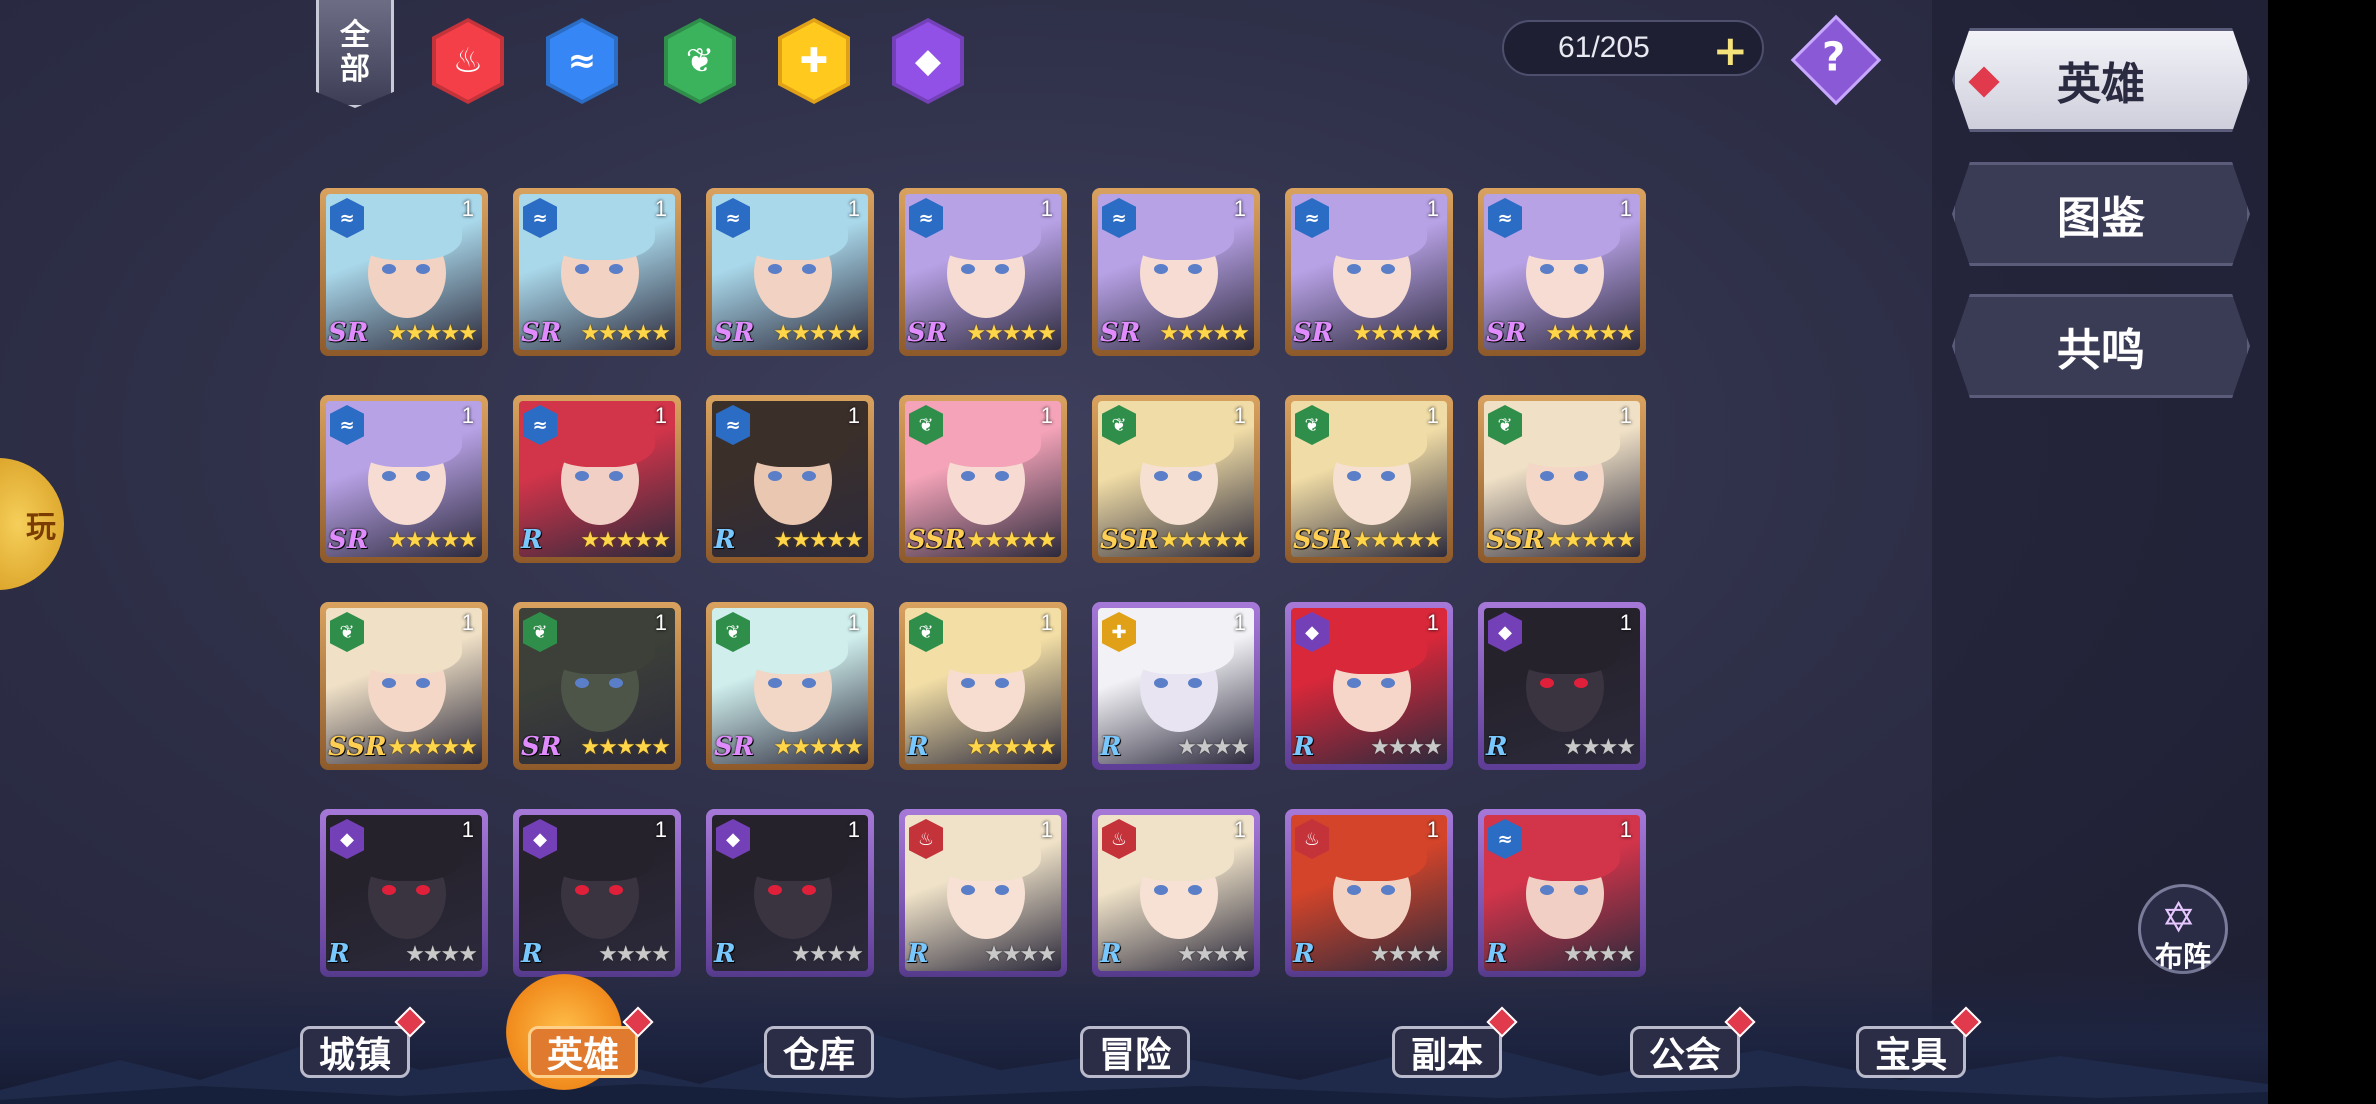 This screenshot has width=2376, height=1104. I want to click on hero-portrait: ❦ 1 SSR ★★★★★, so click(1369, 479).